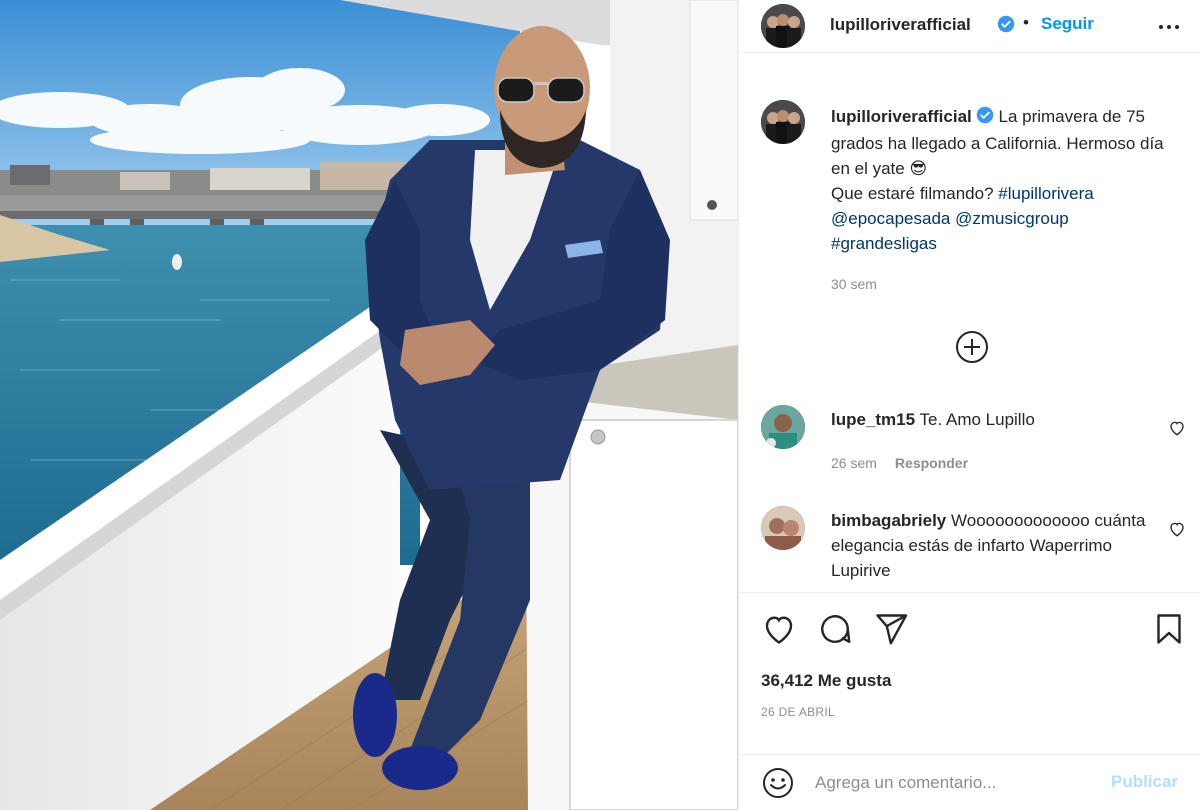  What do you see at coordinates (900, 25) in the screenshot?
I see `username: lupilloriverafficial` at bounding box center [900, 25].